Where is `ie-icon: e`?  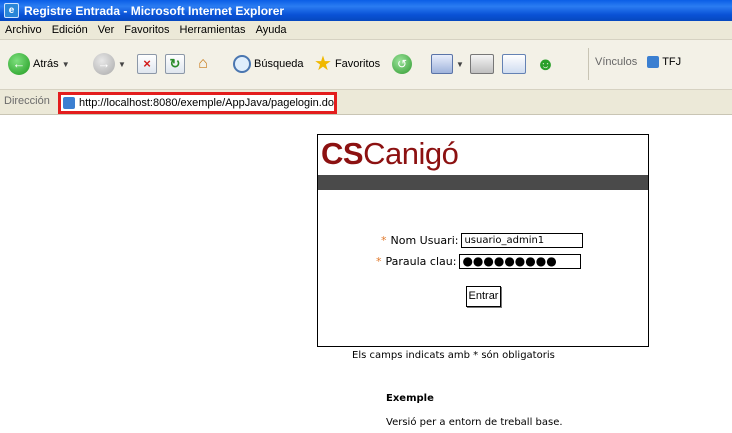
ie-icon: e is located at coordinates (11, 10).